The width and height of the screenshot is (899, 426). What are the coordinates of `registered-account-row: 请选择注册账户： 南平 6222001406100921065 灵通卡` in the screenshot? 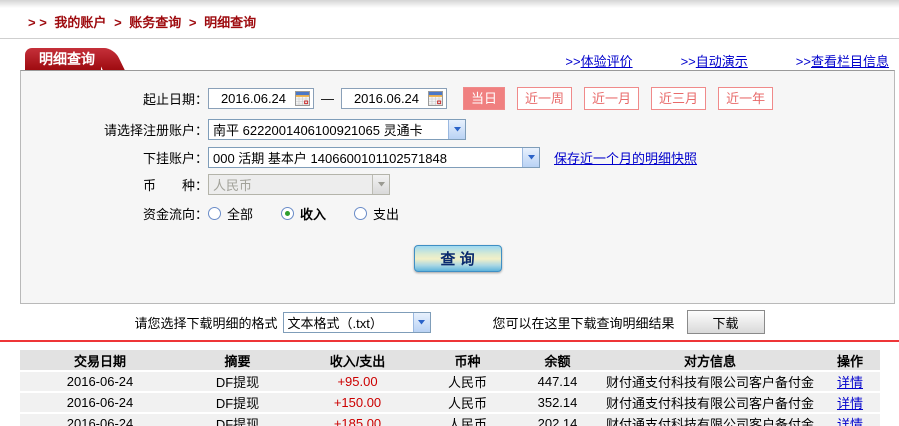 It's located at (457, 129).